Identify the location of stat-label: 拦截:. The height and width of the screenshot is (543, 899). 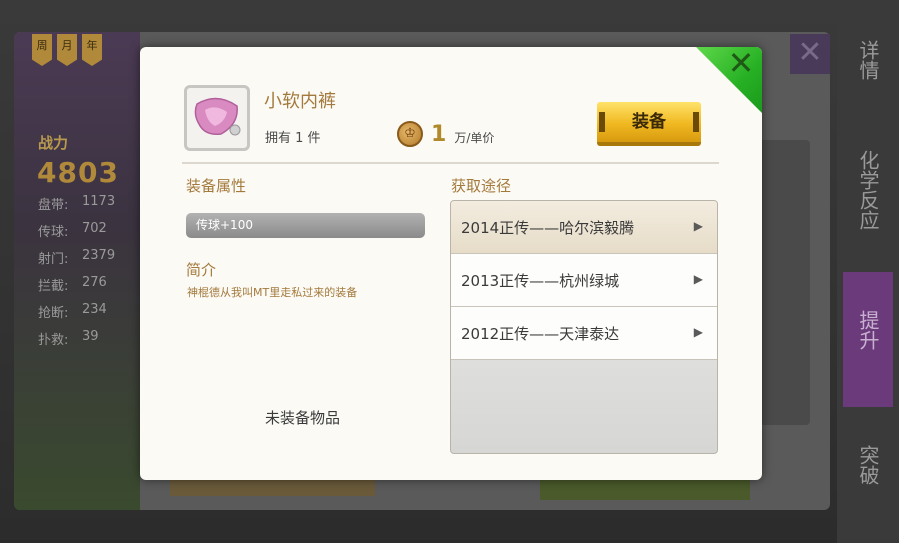
(53, 286).